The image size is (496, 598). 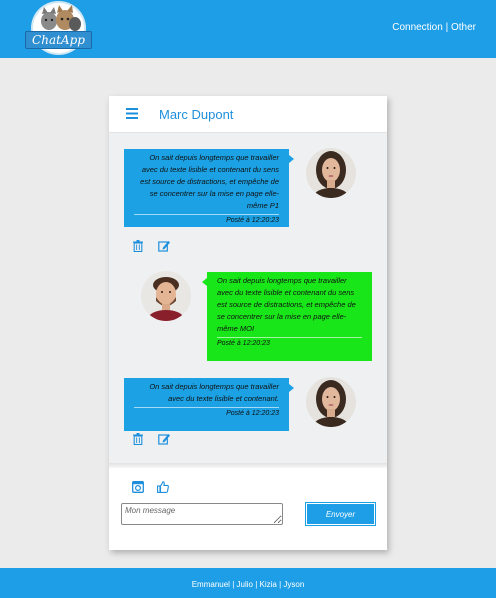 I want to click on contact-name: Marc Dupont, so click(x=196, y=114).